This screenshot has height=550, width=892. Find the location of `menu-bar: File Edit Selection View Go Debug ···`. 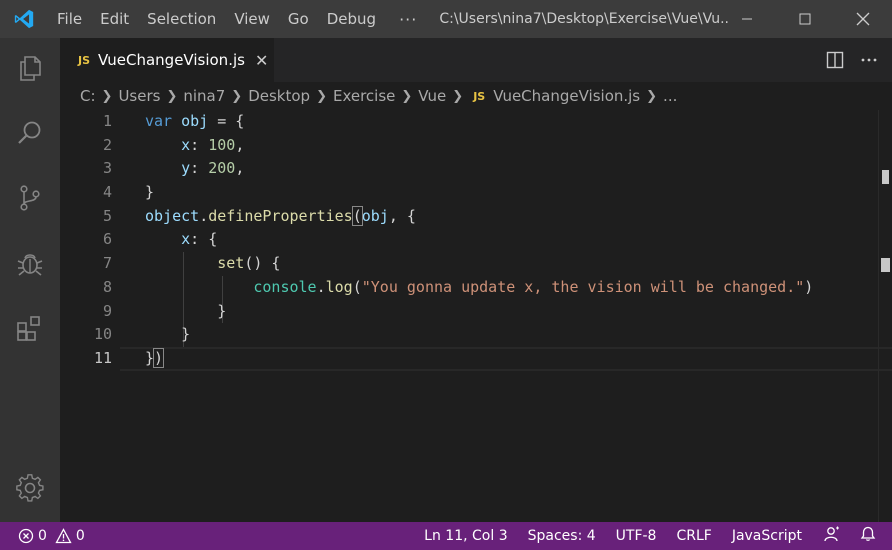

menu-bar: File Edit Selection View Go Debug ··· is located at coordinates (239, 19).